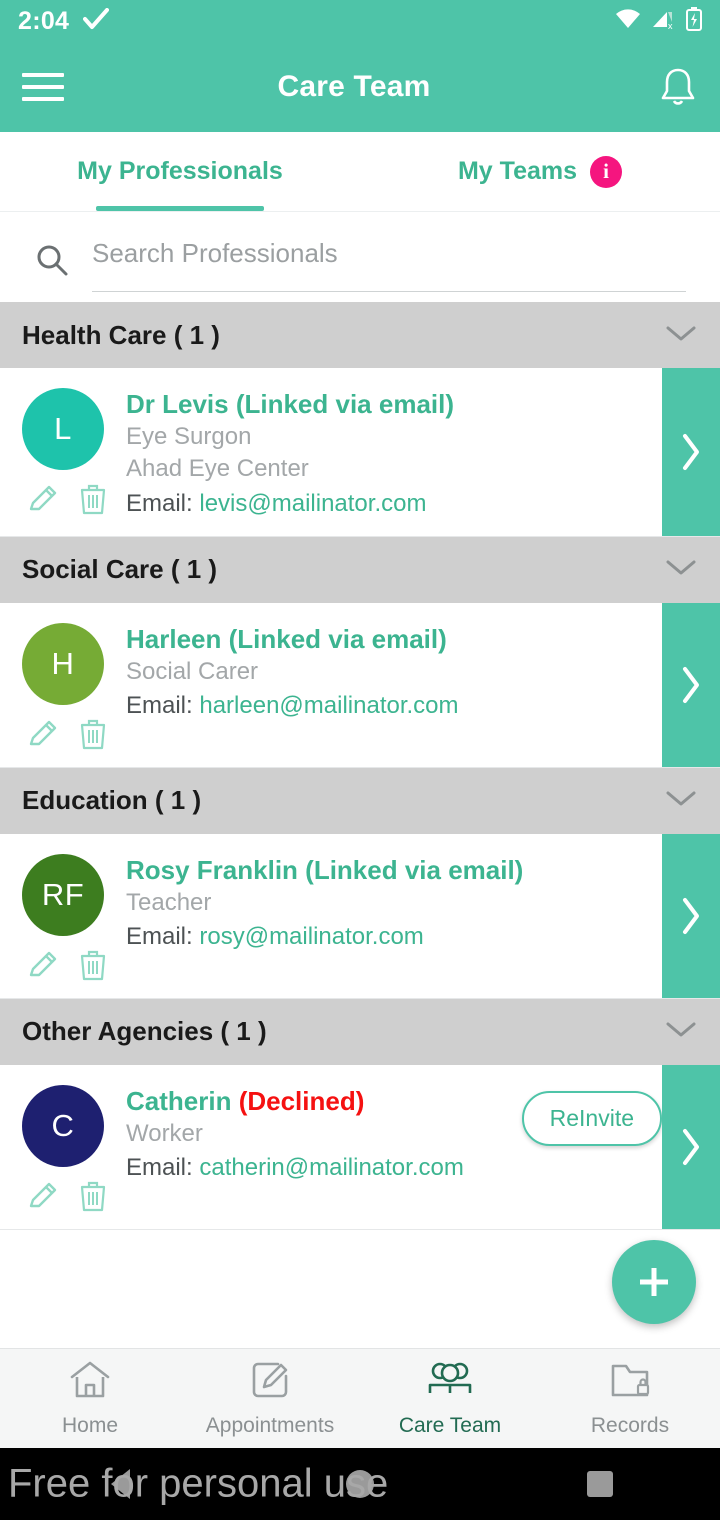  What do you see at coordinates (628, 21) in the screenshot?
I see `wifi-icon` at bounding box center [628, 21].